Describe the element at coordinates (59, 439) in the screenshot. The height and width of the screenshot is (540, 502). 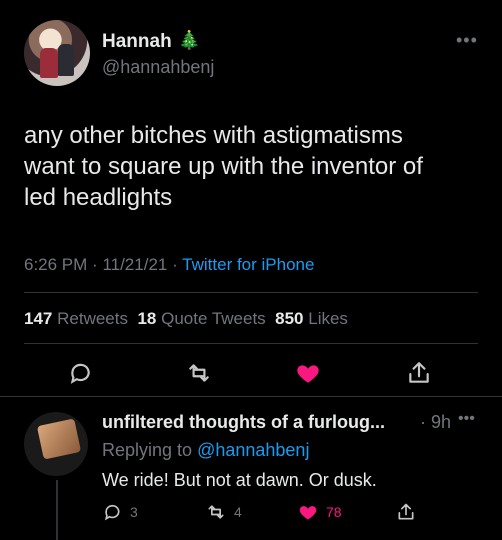
I see `avatar-image` at that location.